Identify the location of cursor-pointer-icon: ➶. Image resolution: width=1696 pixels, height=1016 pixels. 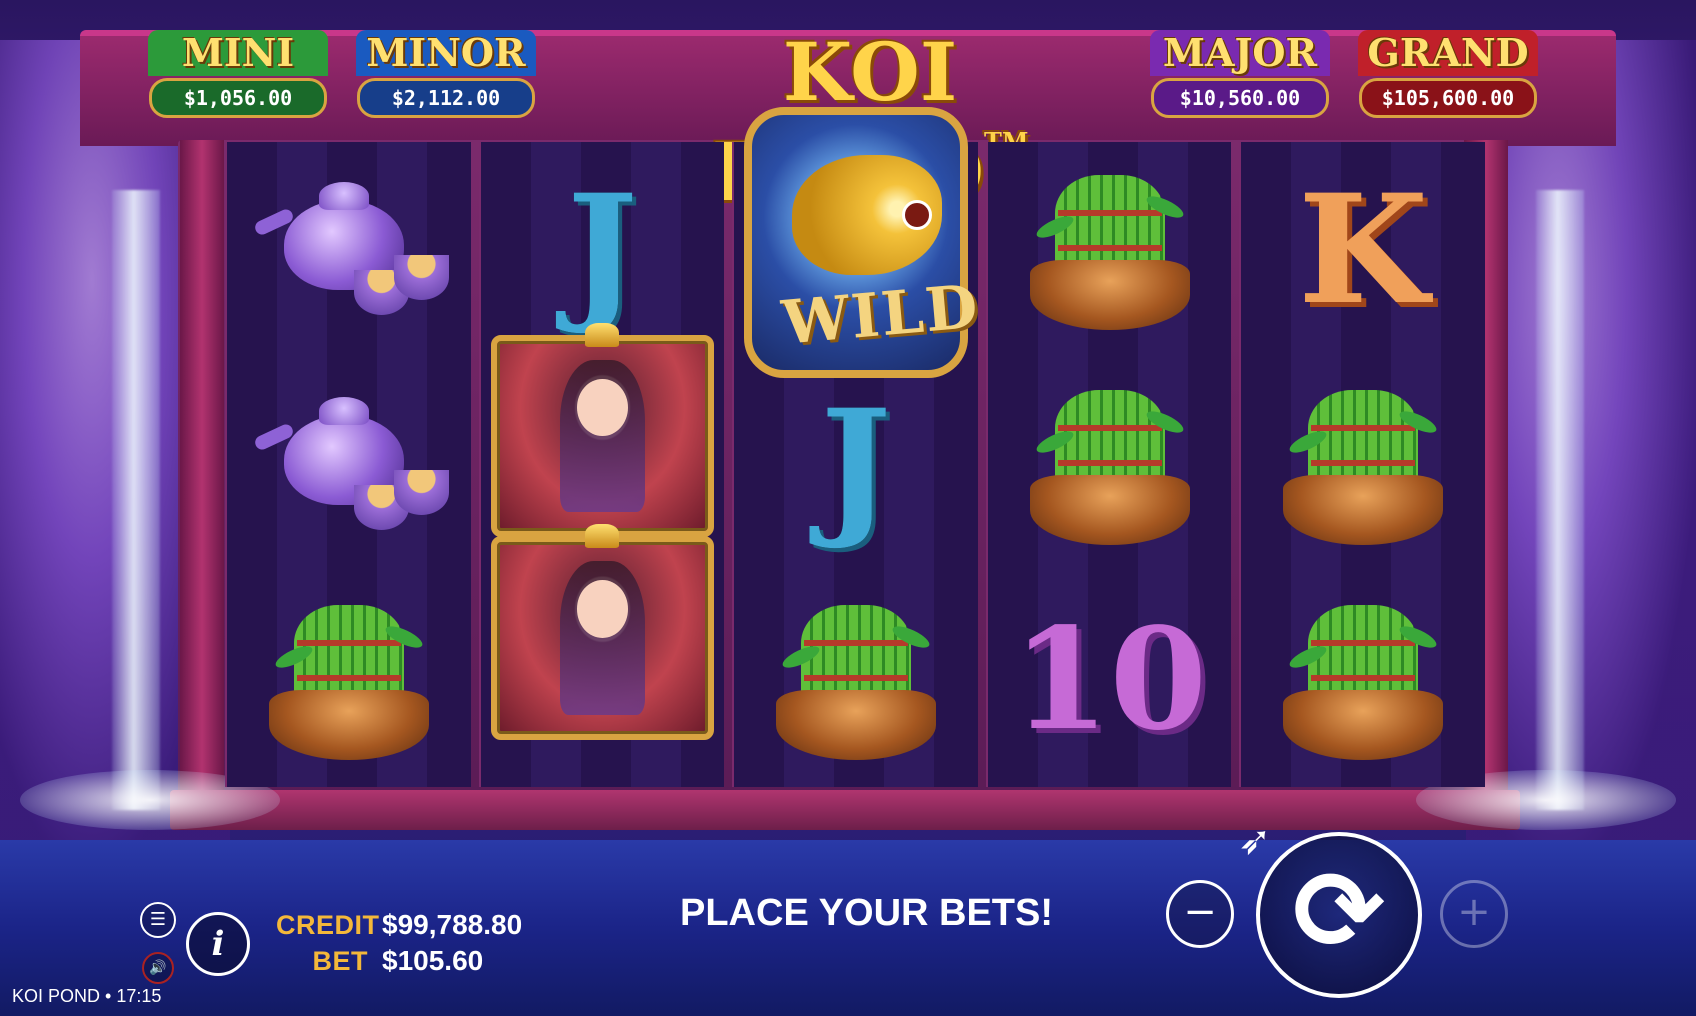
(1255, 841).